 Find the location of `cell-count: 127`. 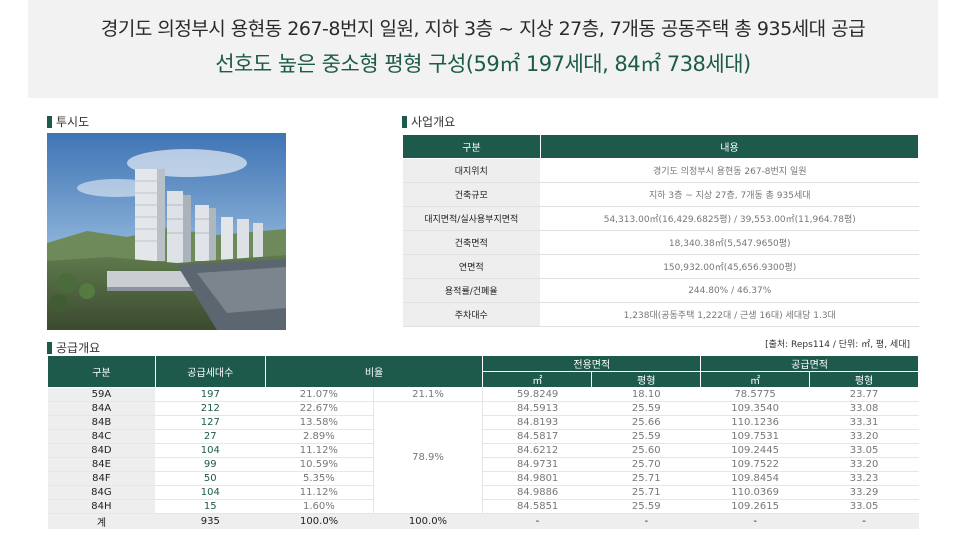

cell-count: 127 is located at coordinates (210, 422).